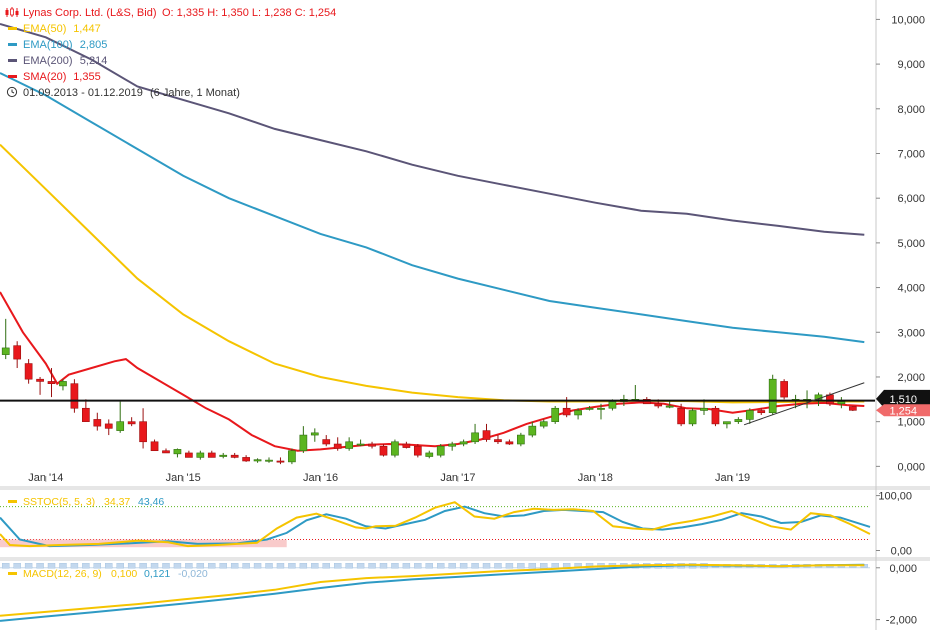 The width and height of the screenshot is (930, 635). What do you see at coordinates (83, 93) in the screenshot?
I see `period-range: 01.09.2013 - 01.12.2019` at bounding box center [83, 93].